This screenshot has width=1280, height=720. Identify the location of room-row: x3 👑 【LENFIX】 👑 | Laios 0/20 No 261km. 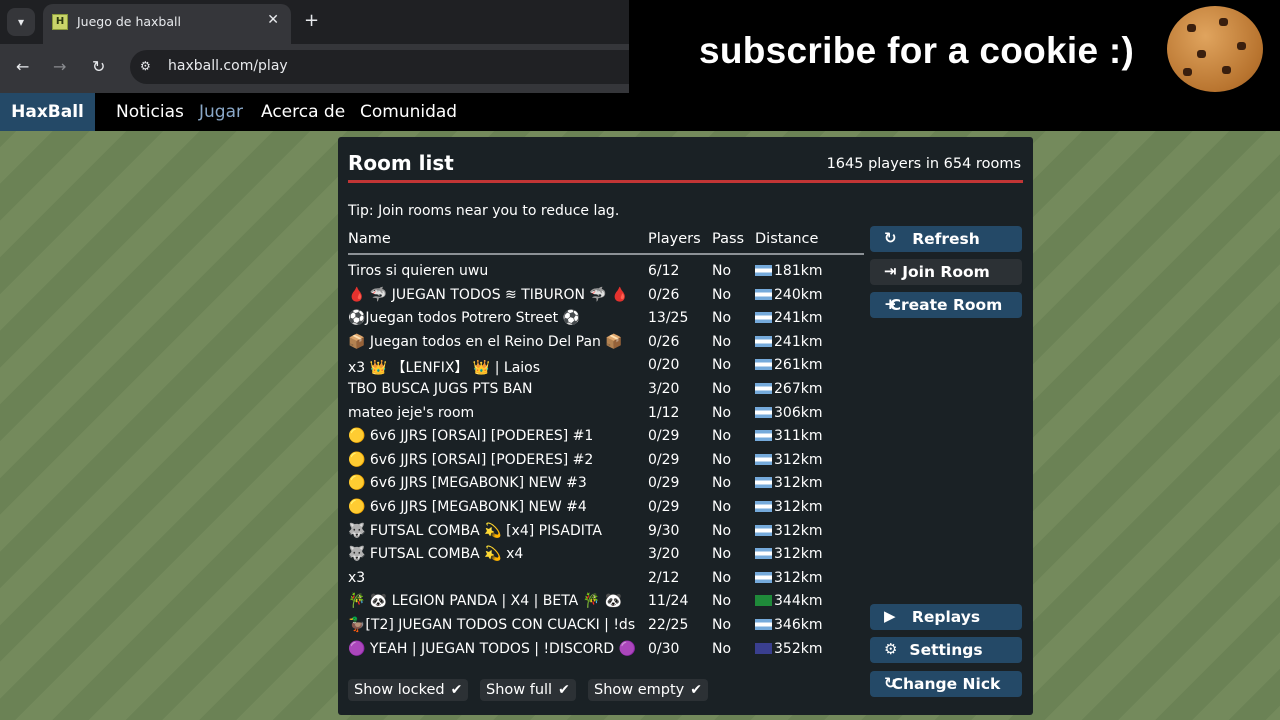
(606, 366).